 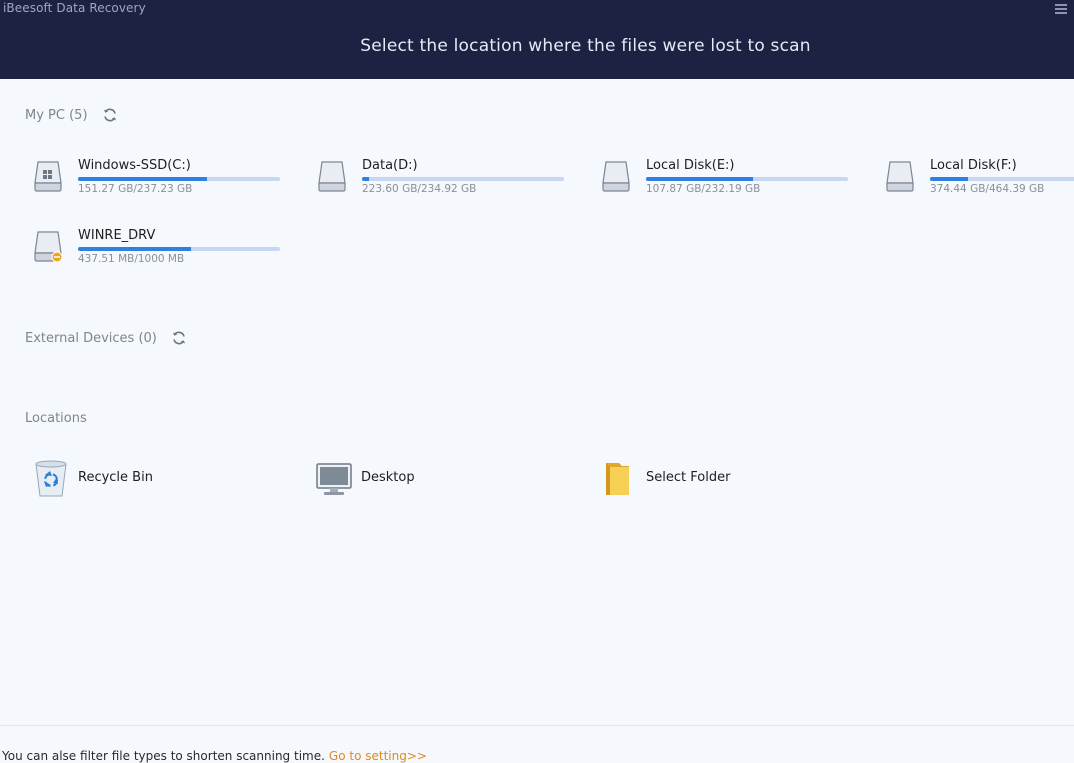 I want to click on go-to-setting-link: Go to setting>>, so click(x=378, y=756).